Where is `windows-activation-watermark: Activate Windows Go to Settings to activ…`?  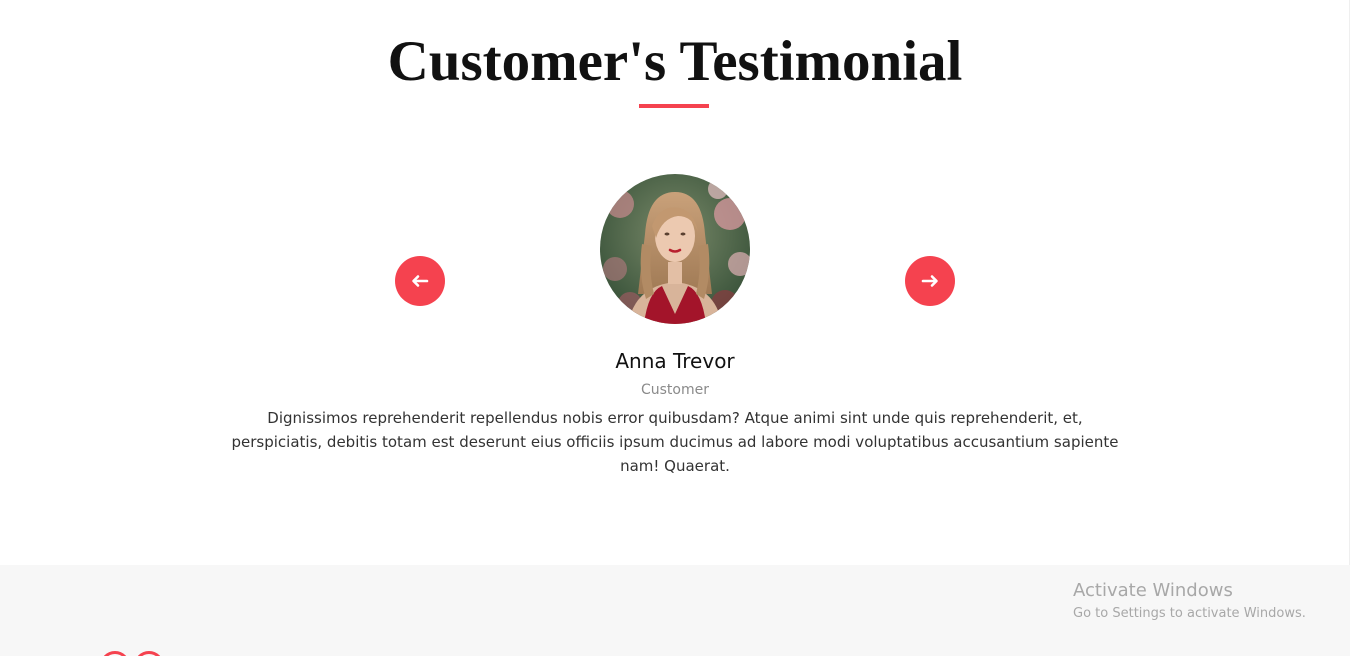 windows-activation-watermark: Activate Windows Go to Settings to activ… is located at coordinates (1189, 602).